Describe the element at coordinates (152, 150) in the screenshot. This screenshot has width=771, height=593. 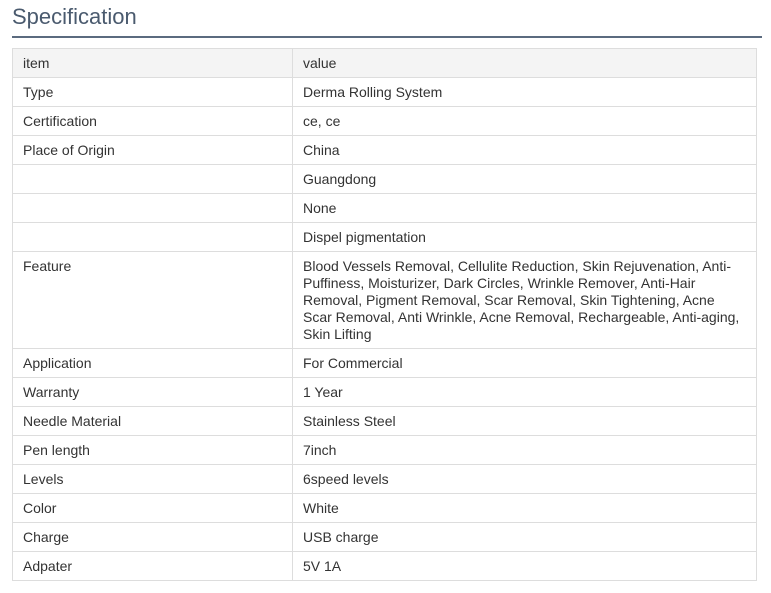
I see `item-cell: Place of Origin` at that location.